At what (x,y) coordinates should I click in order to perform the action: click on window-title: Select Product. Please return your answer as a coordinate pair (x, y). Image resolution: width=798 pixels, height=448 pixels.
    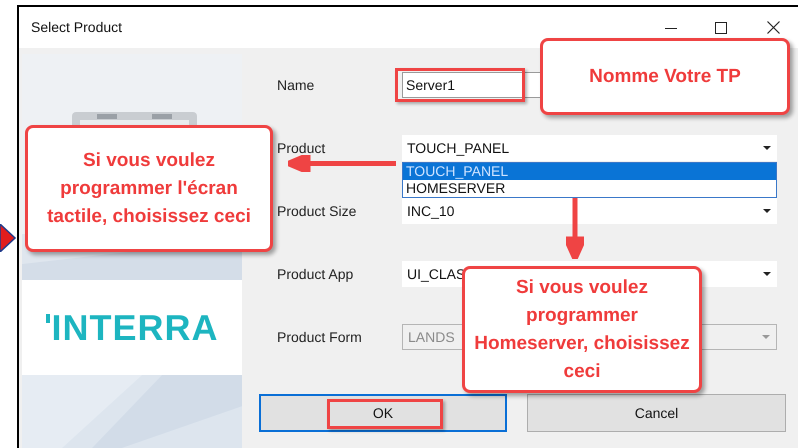
    Looking at the image, I should click on (77, 27).